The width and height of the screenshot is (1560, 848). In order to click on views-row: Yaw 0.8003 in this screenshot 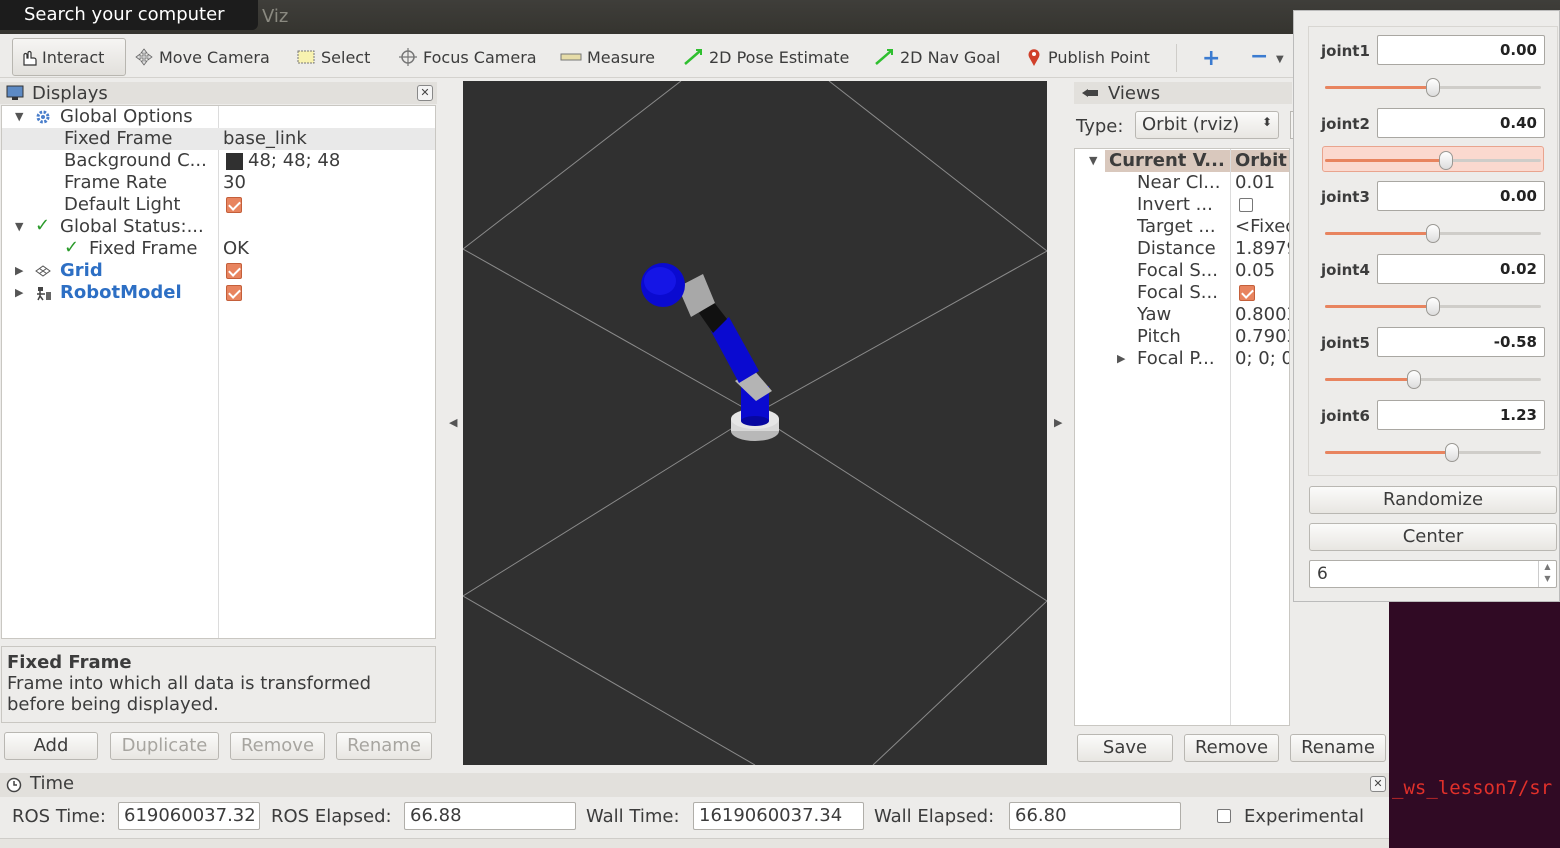, I will do `click(1182, 315)`.